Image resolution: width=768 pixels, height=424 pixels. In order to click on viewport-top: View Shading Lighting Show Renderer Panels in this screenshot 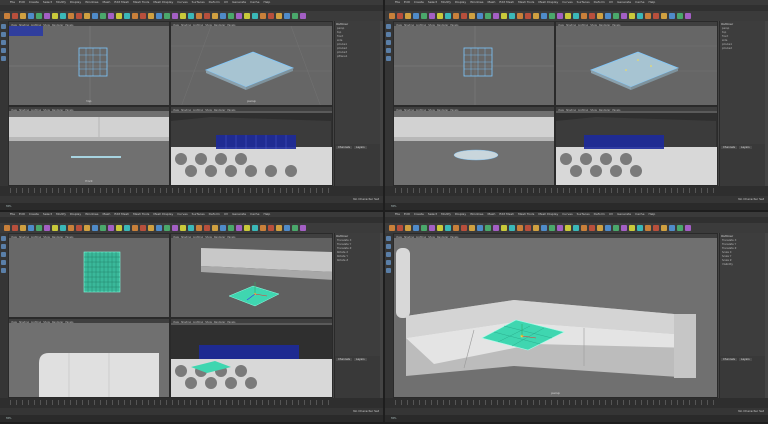, I will do `click(89, 275)`.